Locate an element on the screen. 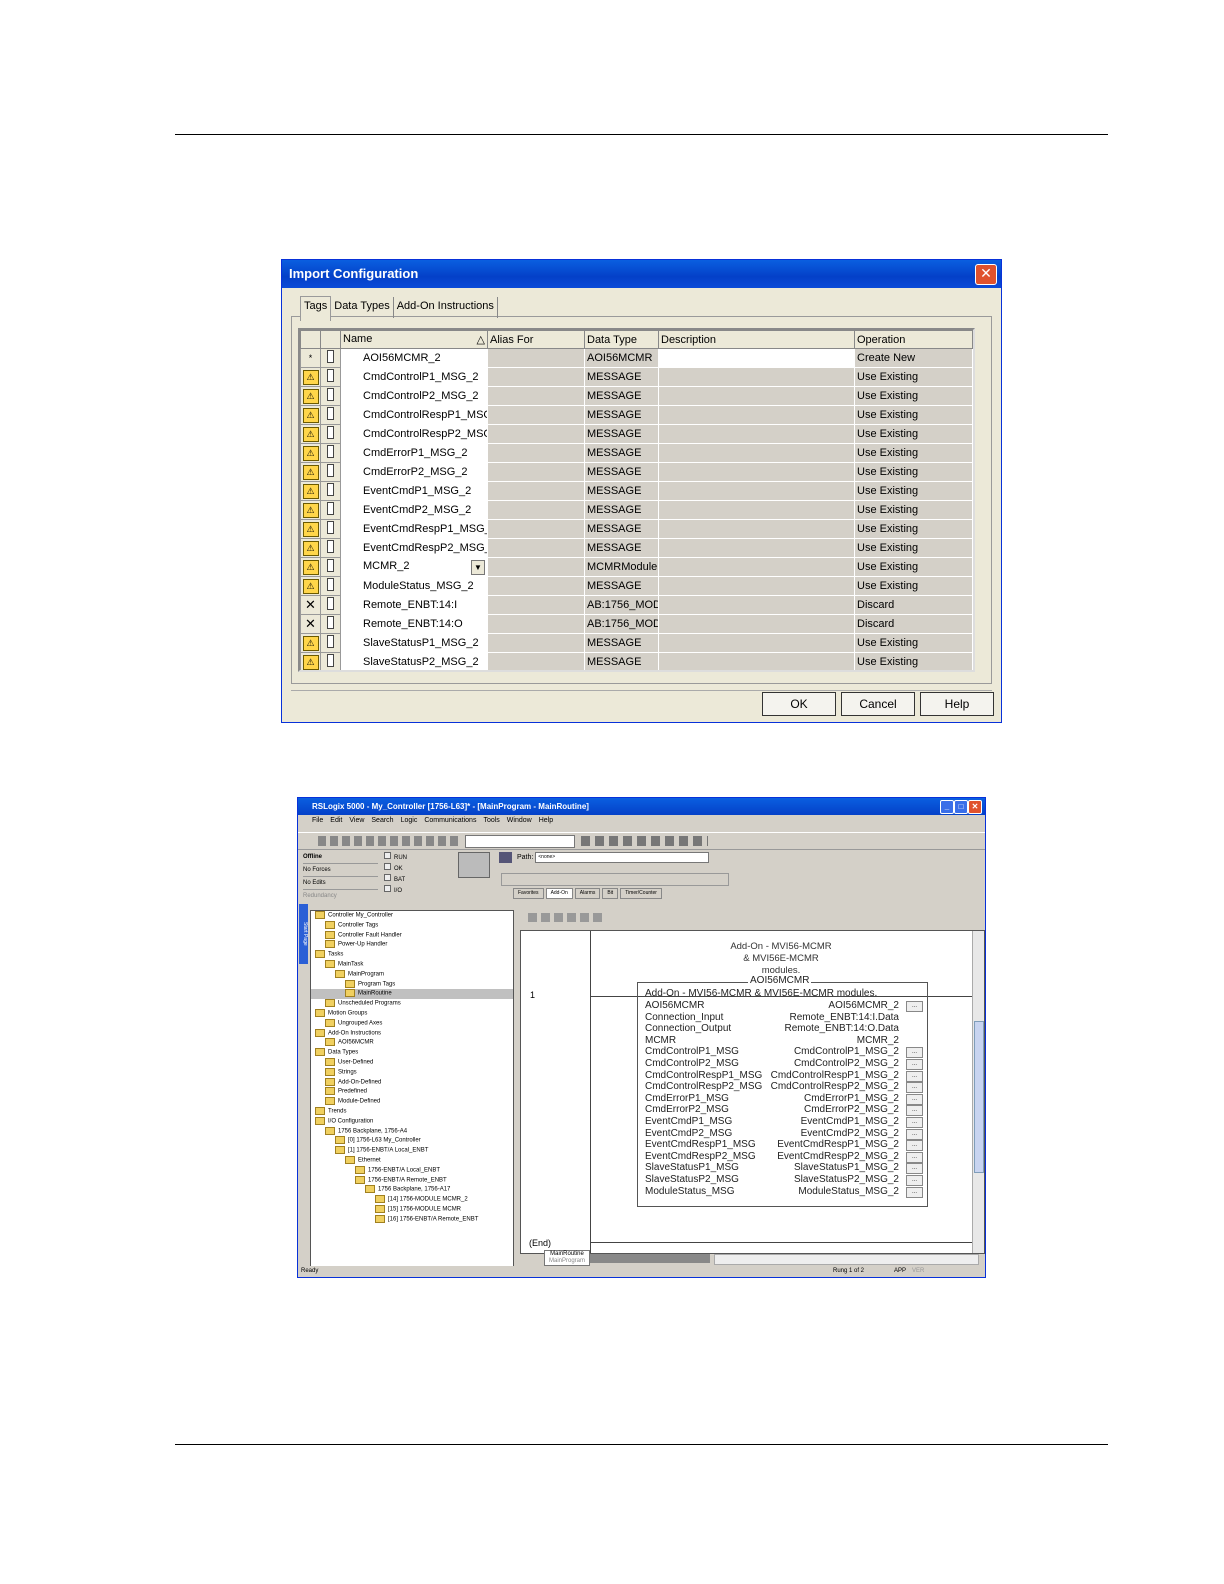 Image resolution: width=1224 pixels, height=1584 pixels. aoi-parameter-value: SlaveStatusP2_MSG_2 is located at coordinates (846, 1180).